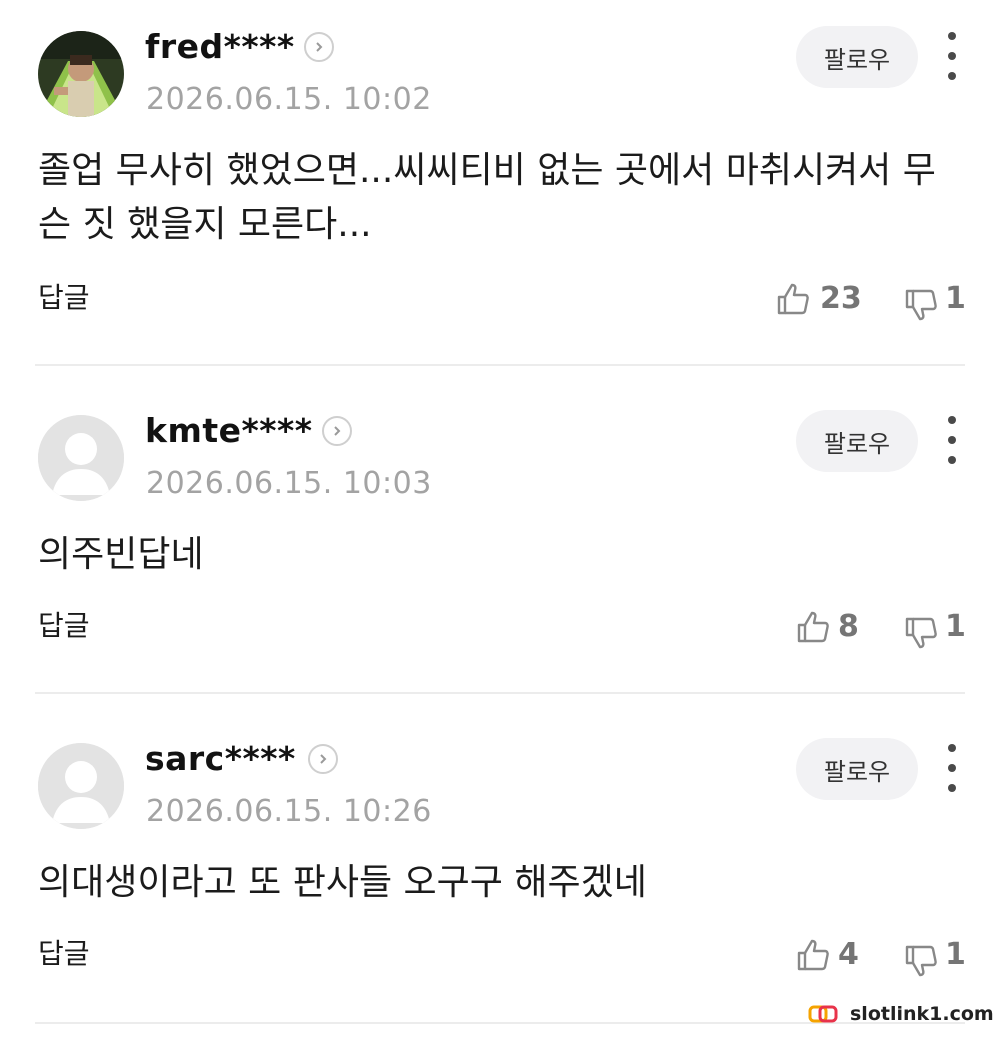 This screenshot has height=1055, width=1000. Describe the element at coordinates (121, 554) in the screenshot. I see `comment-text: 의주빈답네` at that location.